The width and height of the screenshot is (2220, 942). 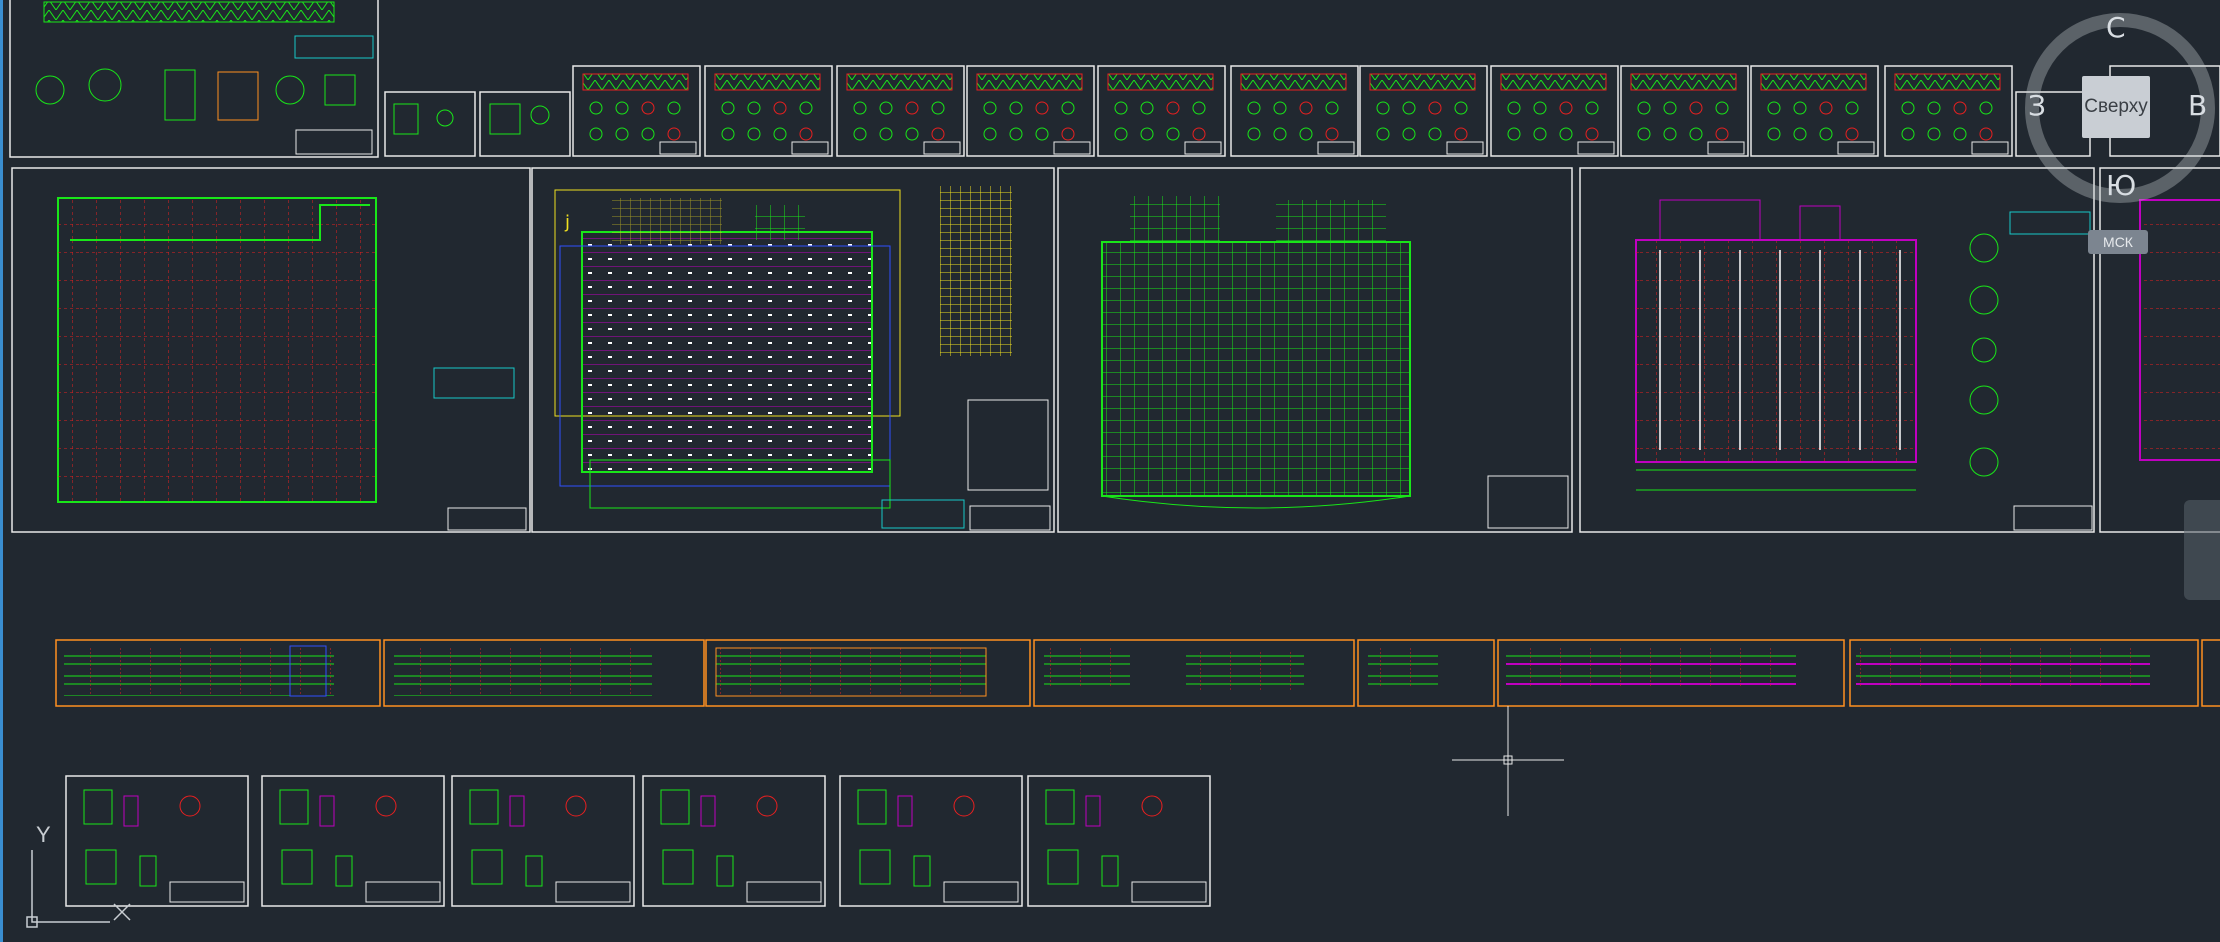 What do you see at coordinates (2116, 107) in the screenshot?
I see `viewcube-top-face: Сверху` at bounding box center [2116, 107].